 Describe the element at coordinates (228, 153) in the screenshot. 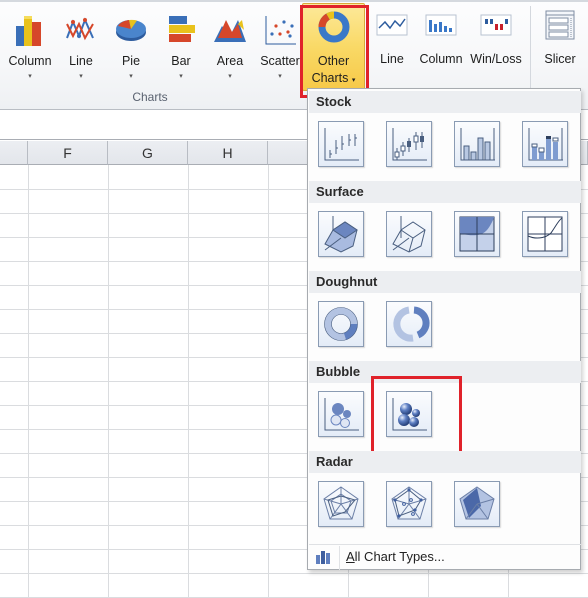

I see `column-header-h: H` at that location.